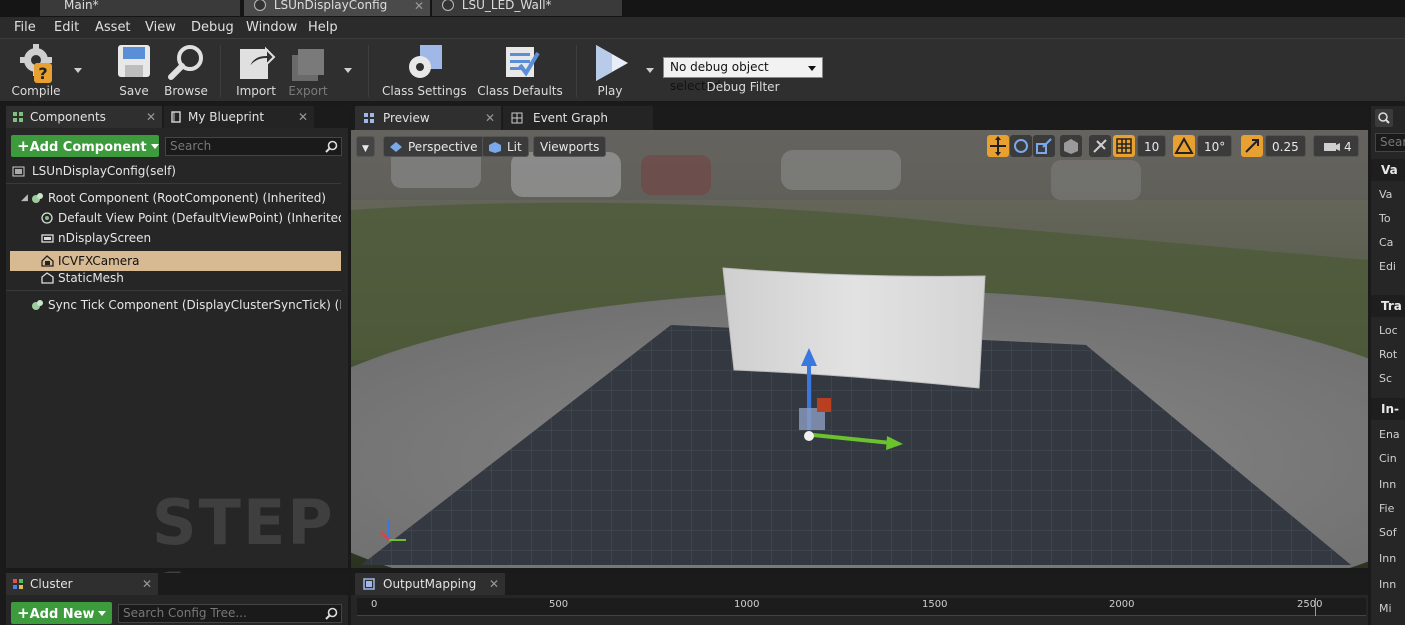  Describe the element at coordinates (239, 117) in the screenshot. I see `tab-my-blueprint: My Blueprint ✕` at that location.